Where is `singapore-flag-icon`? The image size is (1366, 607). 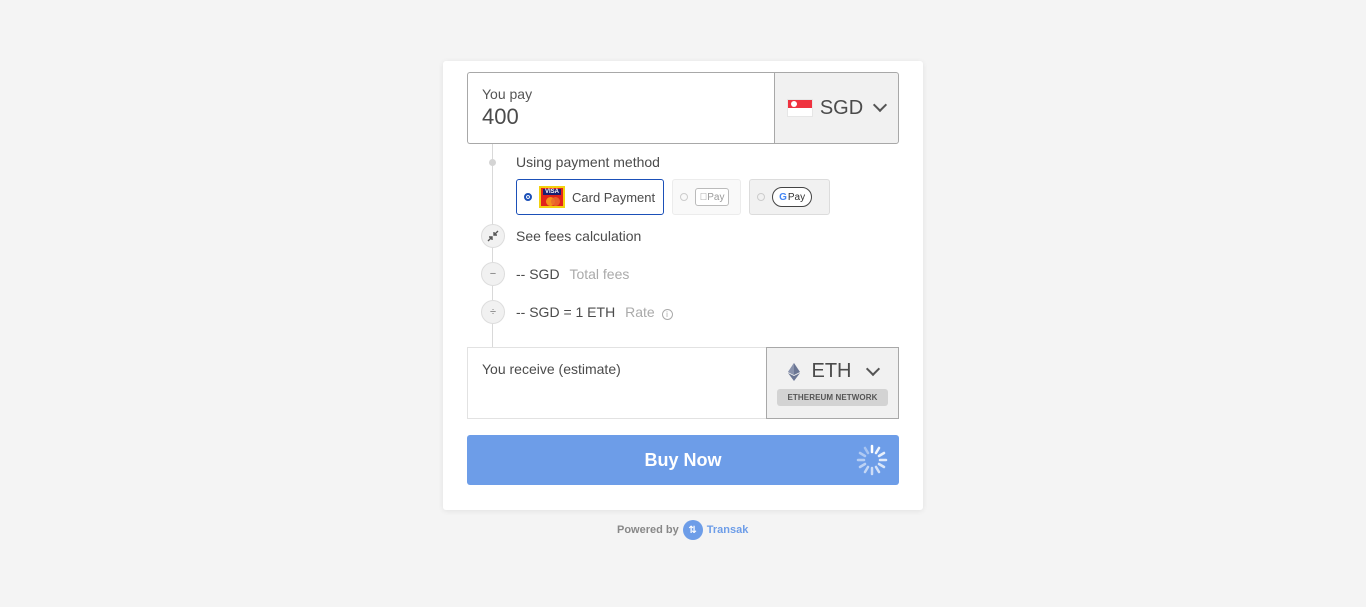 singapore-flag-icon is located at coordinates (799, 108).